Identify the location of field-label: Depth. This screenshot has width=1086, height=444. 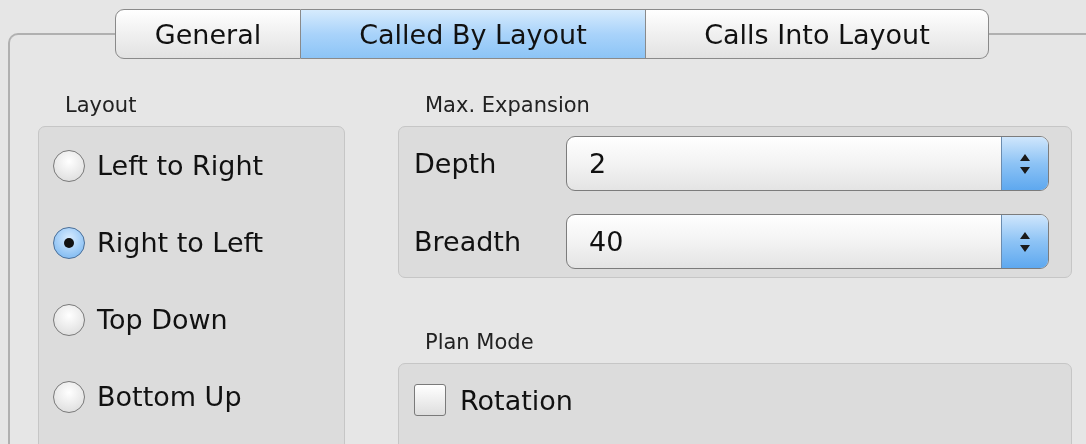
(456, 163).